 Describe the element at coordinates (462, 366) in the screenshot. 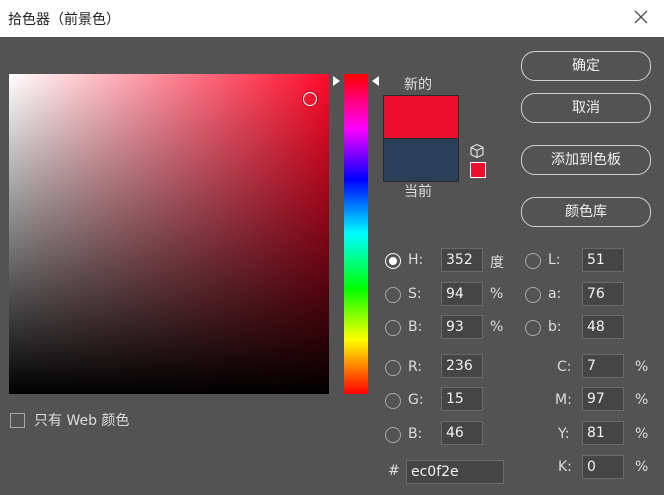

I see `r-input` at that location.